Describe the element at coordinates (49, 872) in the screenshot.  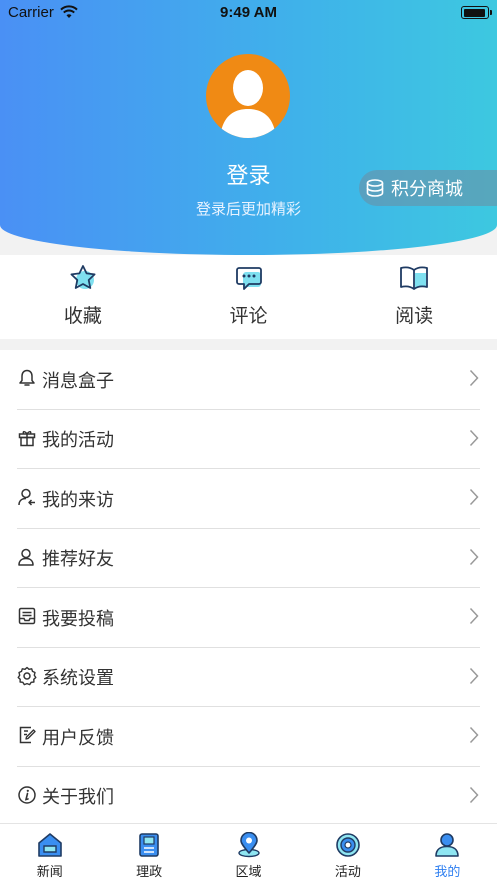
I see `tab-label: 新闻` at that location.